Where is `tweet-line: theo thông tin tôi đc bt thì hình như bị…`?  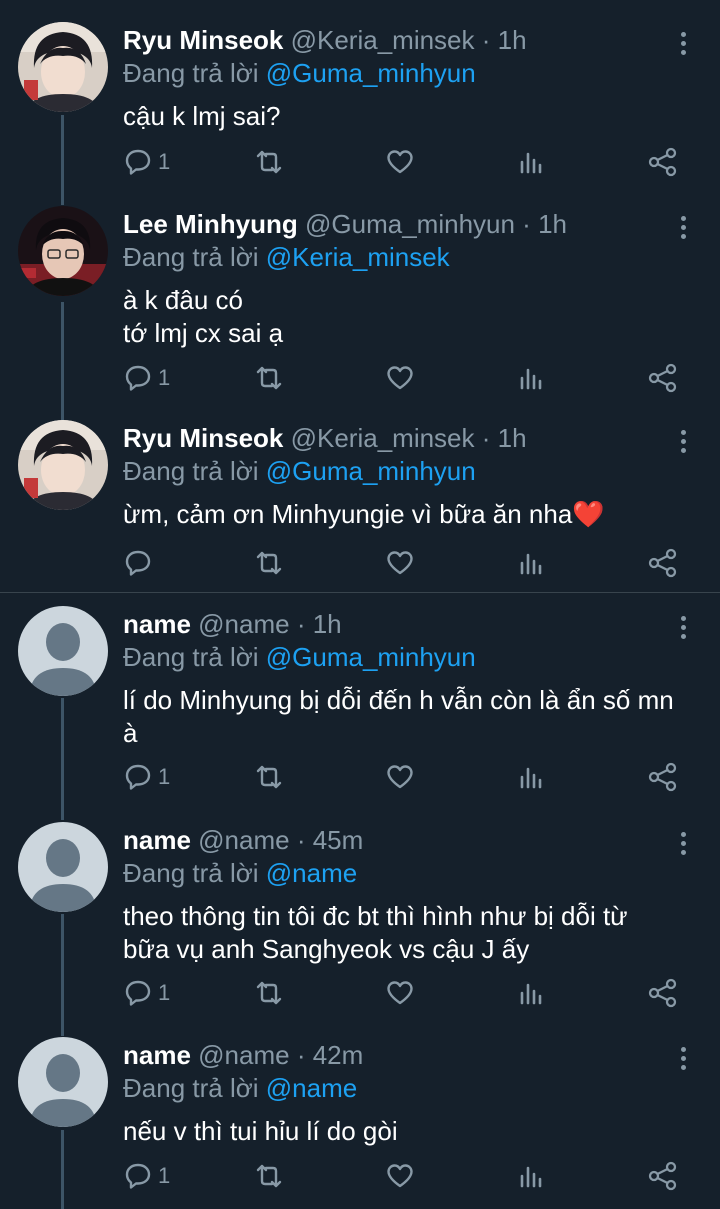
tweet-line: theo thông tin tôi đc bt thì hình như bị… is located at coordinates (375, 916).